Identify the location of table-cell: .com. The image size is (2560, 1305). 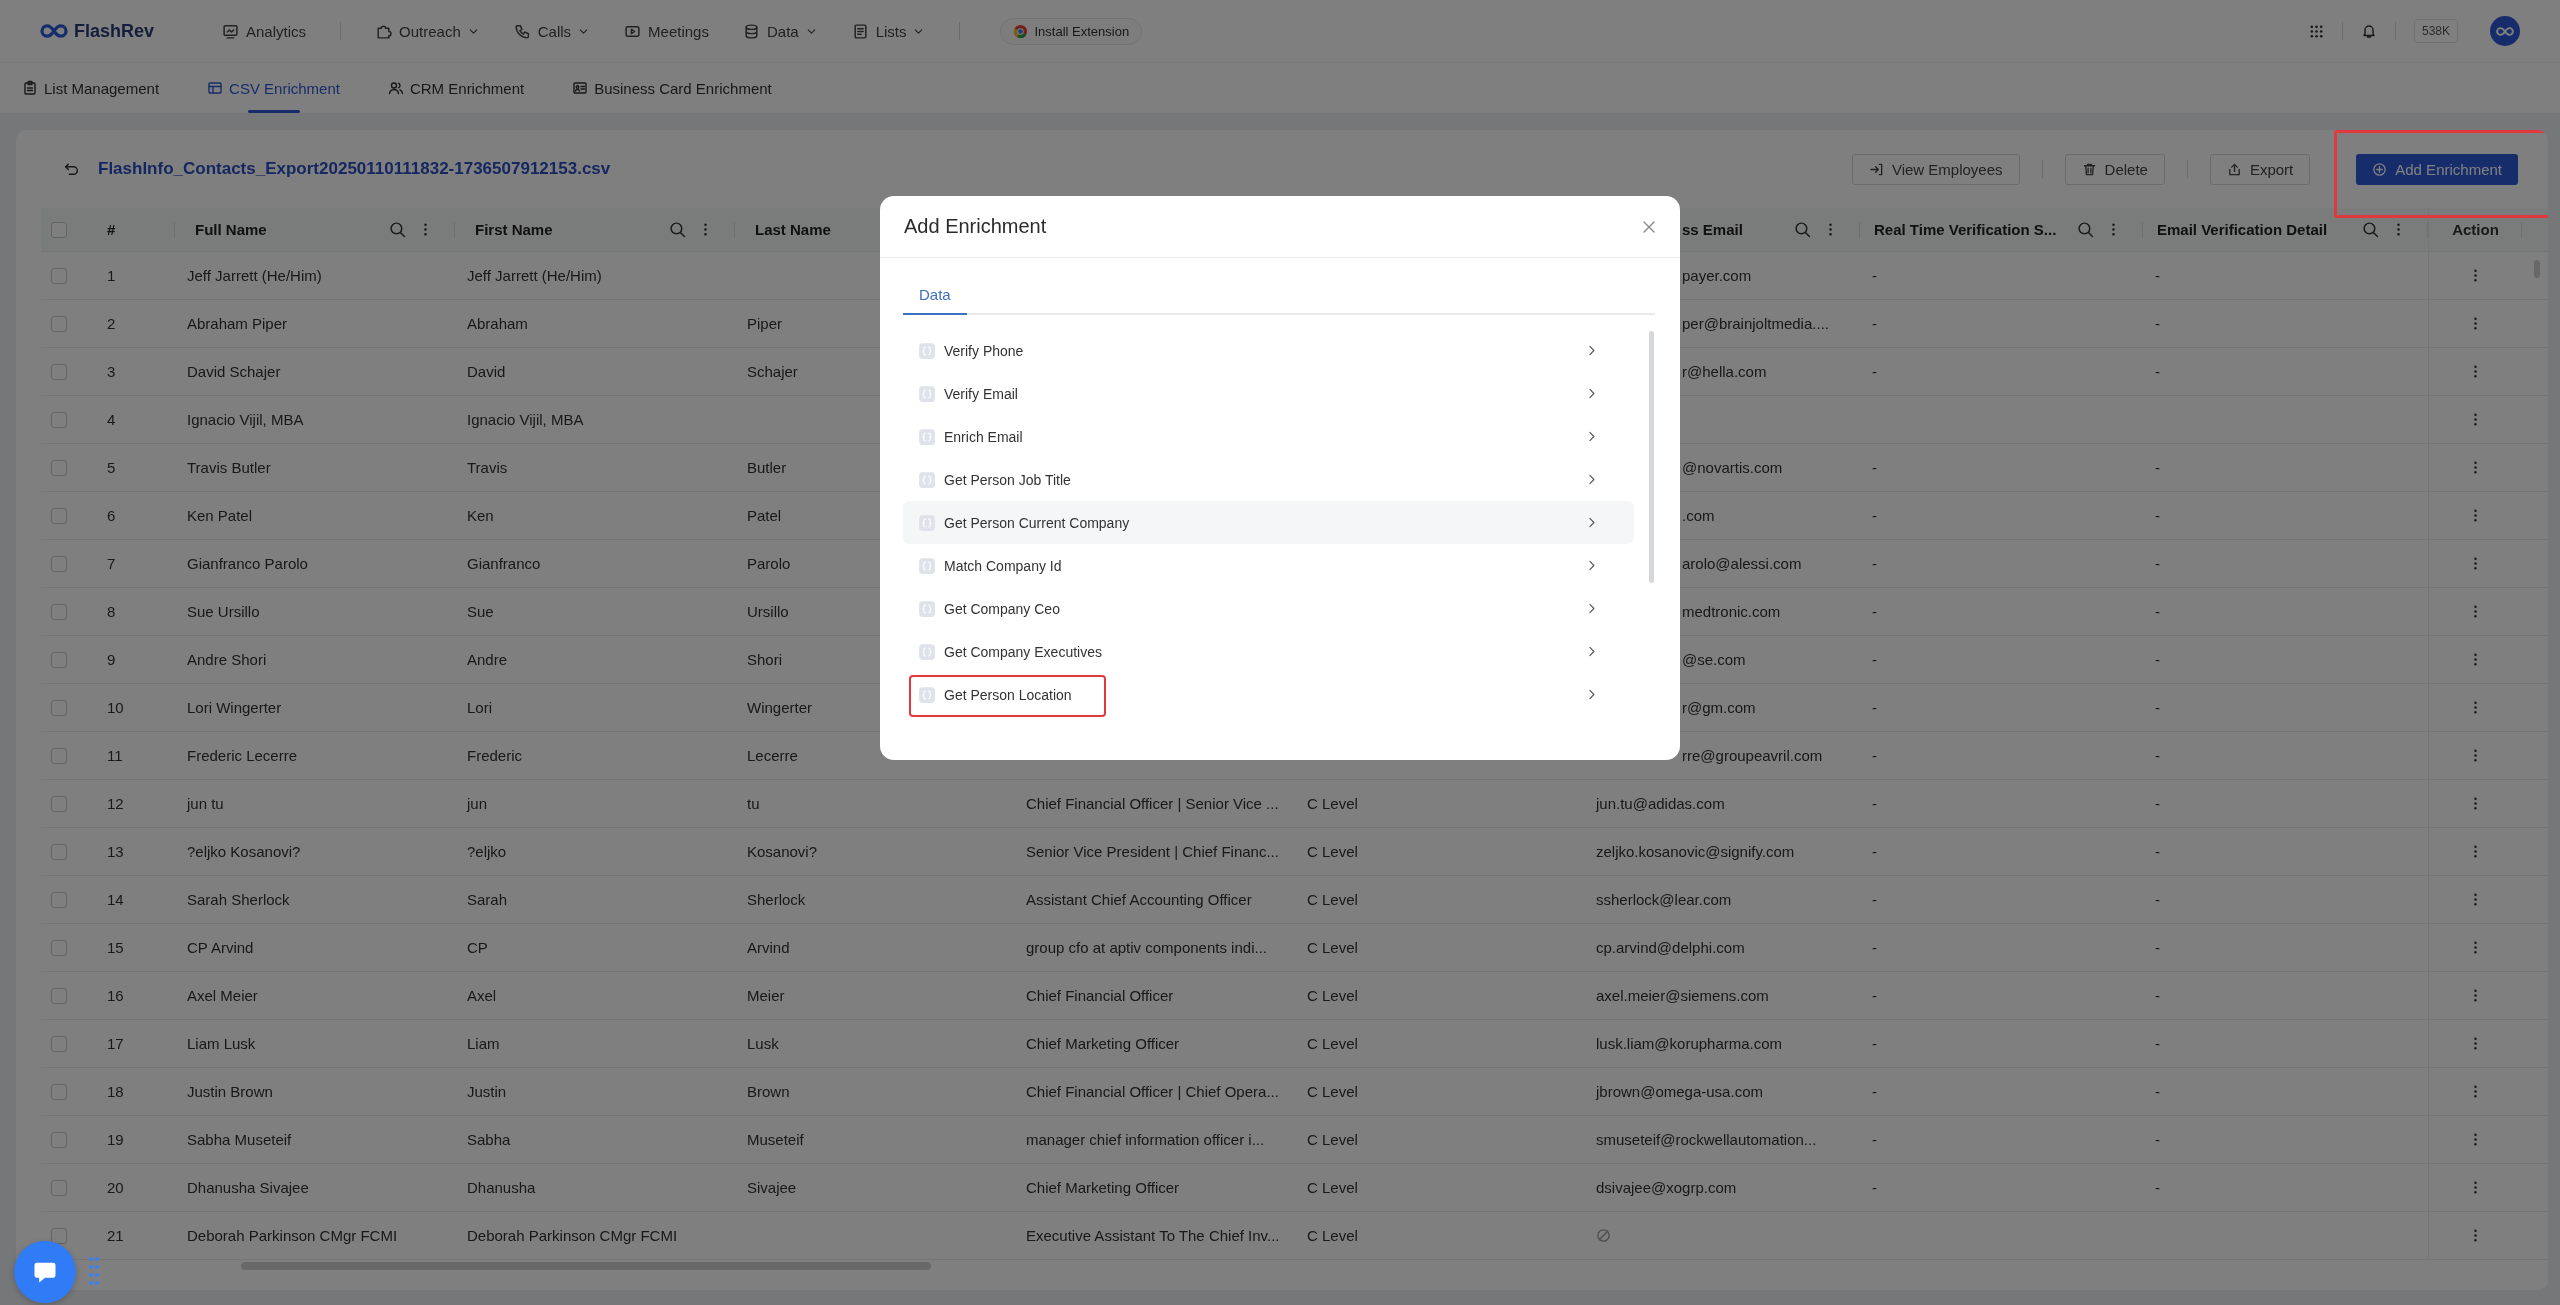
(1698, 515).